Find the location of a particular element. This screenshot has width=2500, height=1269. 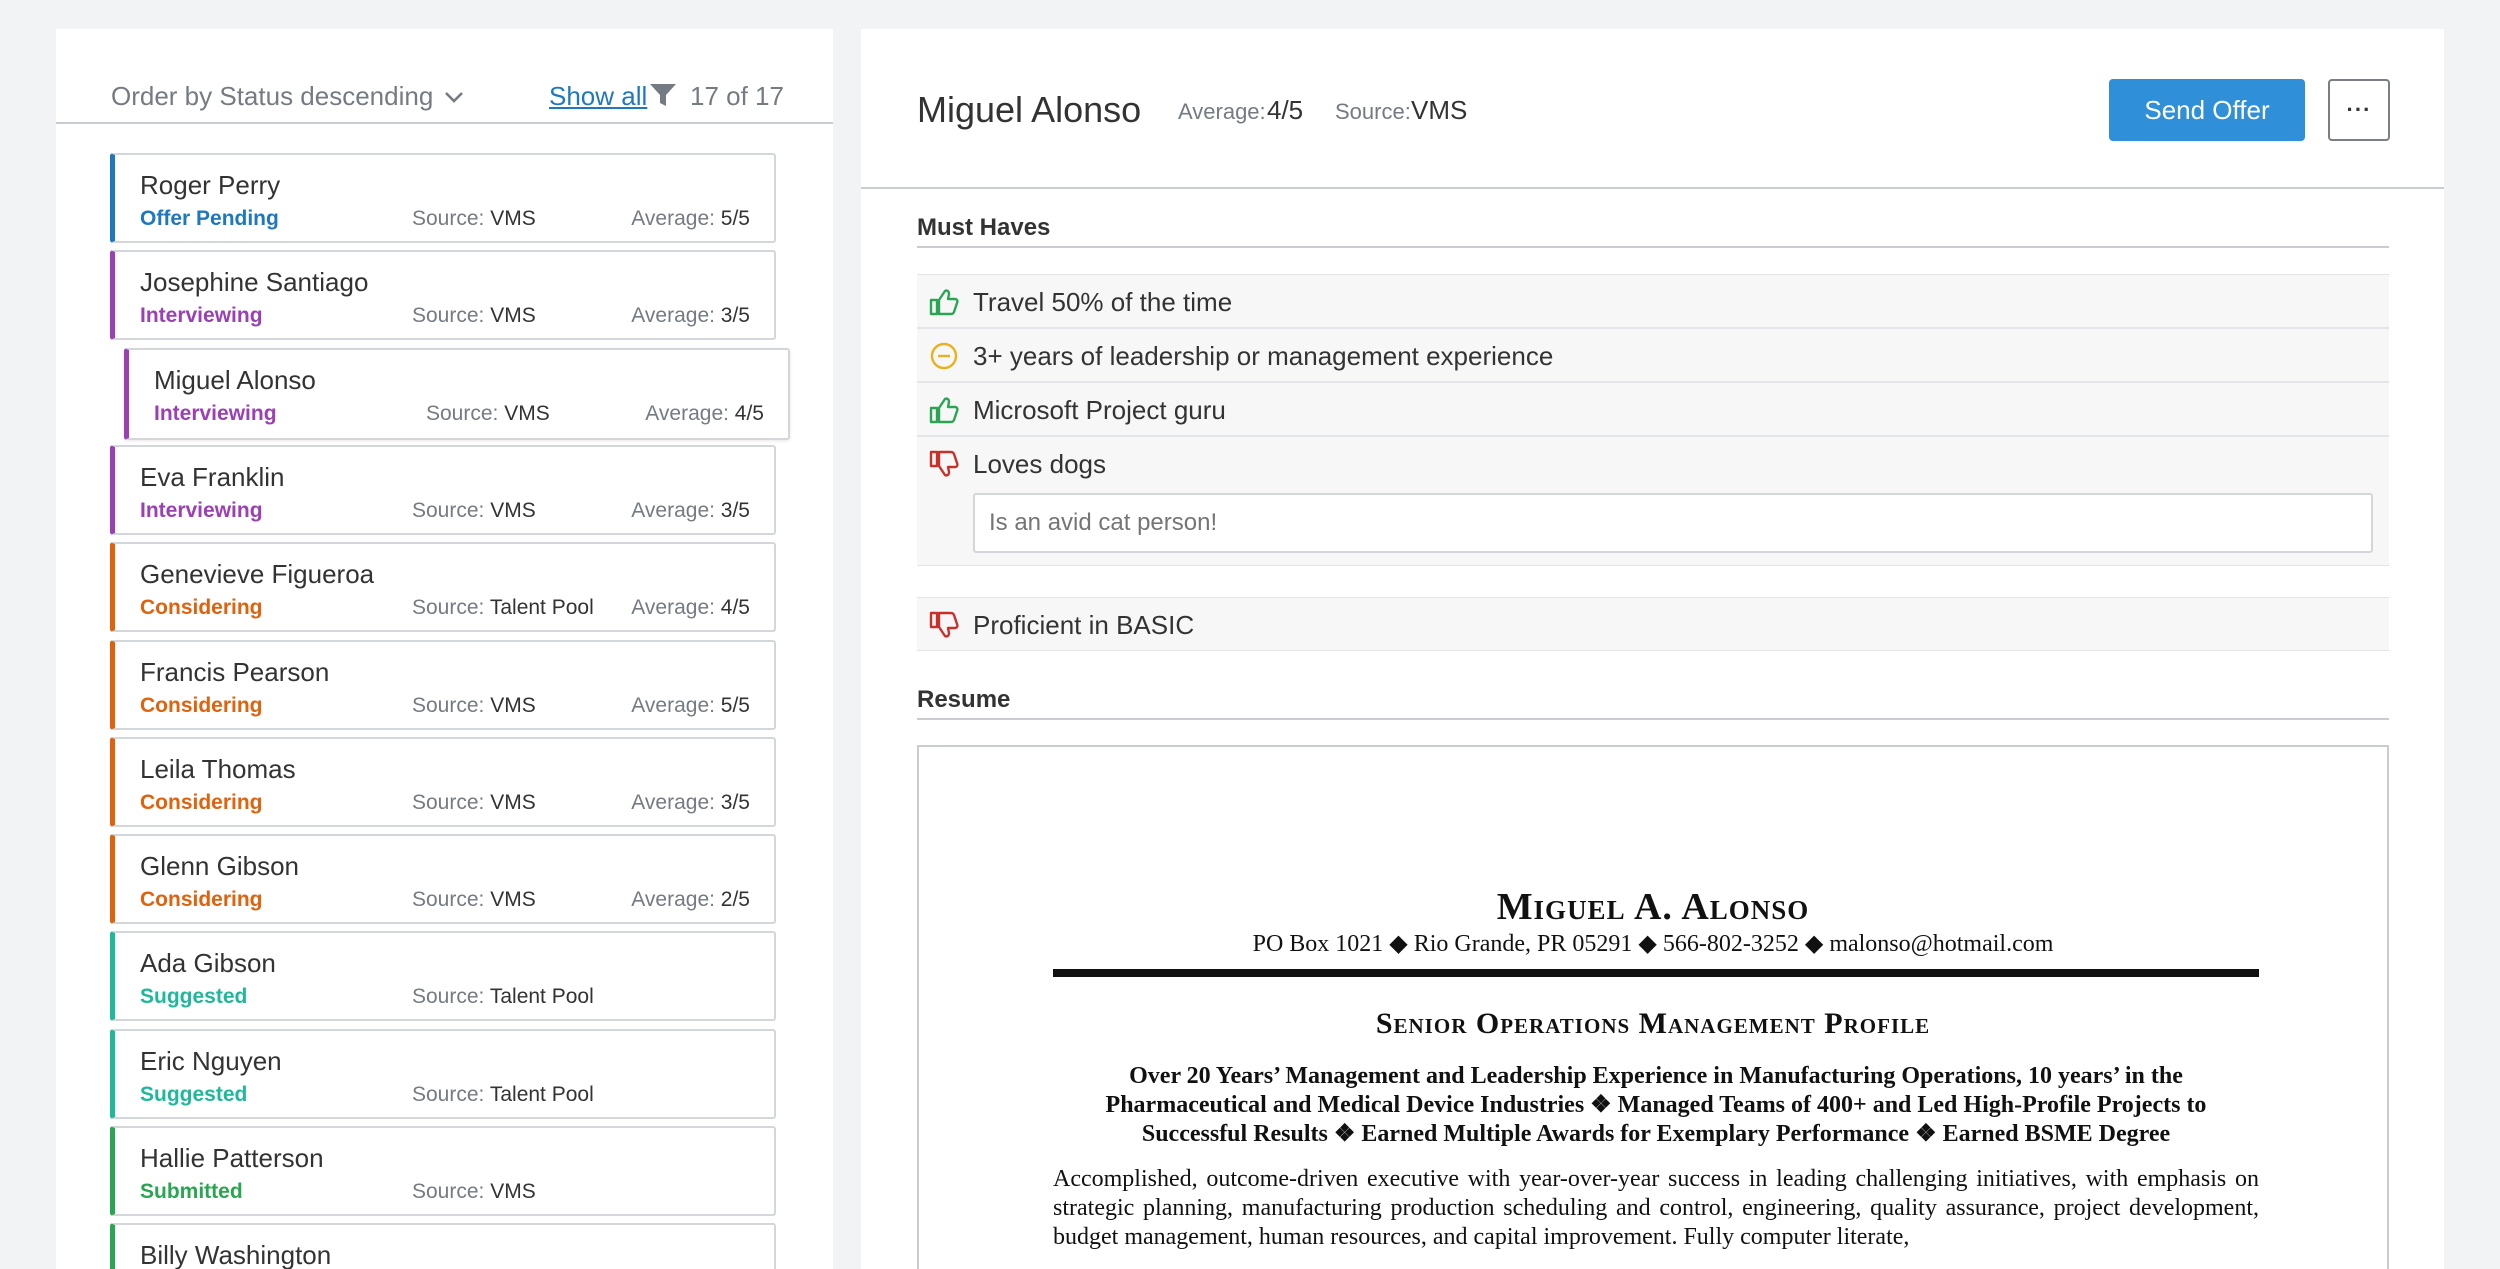

chevron-down-icon is located at coordinates (454, 97).